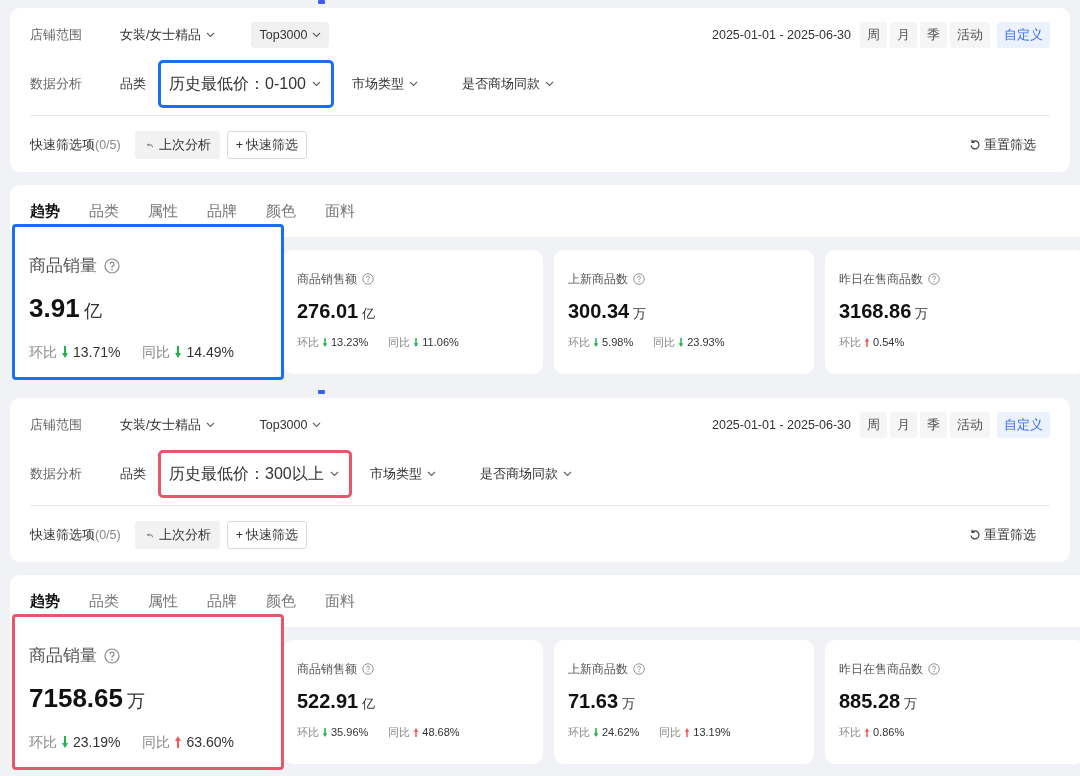 This screenshot has width=1080, height=776. I want to click on metric-value: 276.01, so click(328, 311).